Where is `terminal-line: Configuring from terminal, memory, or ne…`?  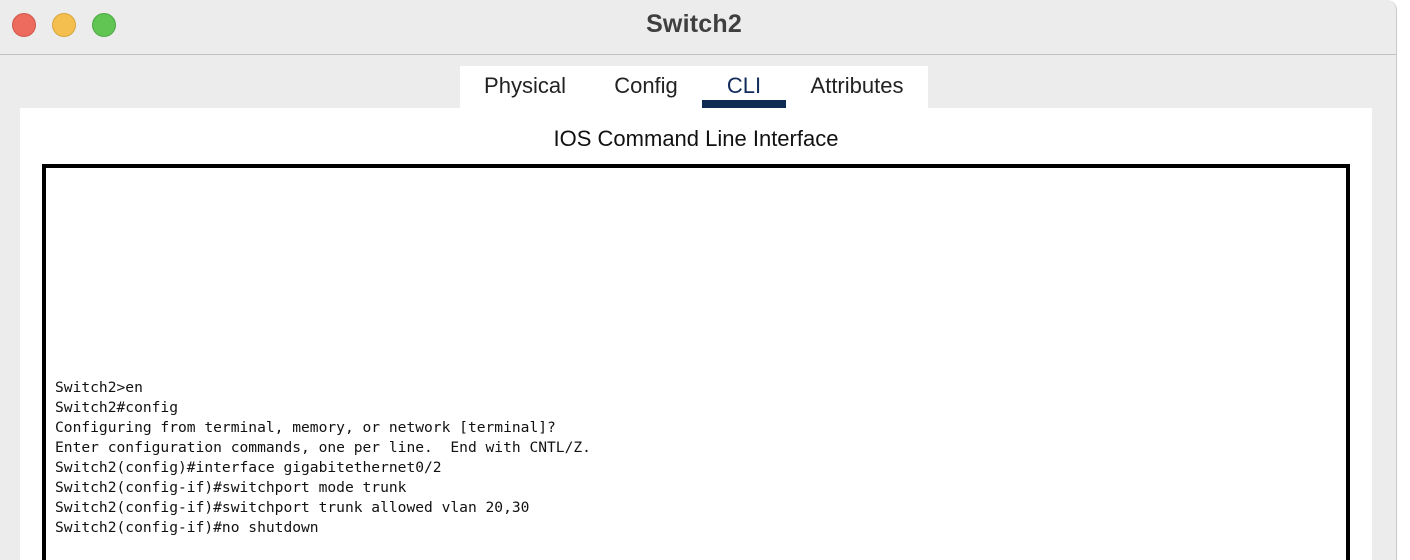 terminal-line: Configuring from terminal, memory, or ne… is located at coordinates (305, 427).